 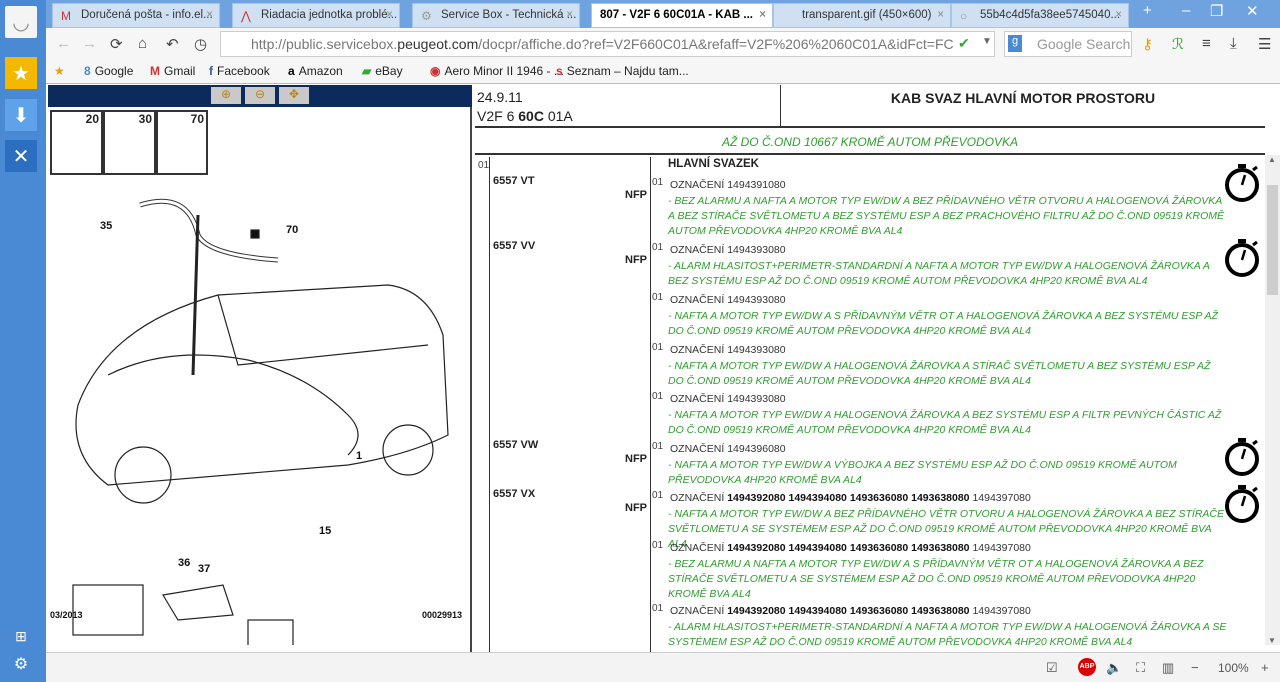 What do you see at coordinates (324, 44) in the screenshot?
I see `url-prefix: http://public.servicebox.` at bounding box center [324, 44].